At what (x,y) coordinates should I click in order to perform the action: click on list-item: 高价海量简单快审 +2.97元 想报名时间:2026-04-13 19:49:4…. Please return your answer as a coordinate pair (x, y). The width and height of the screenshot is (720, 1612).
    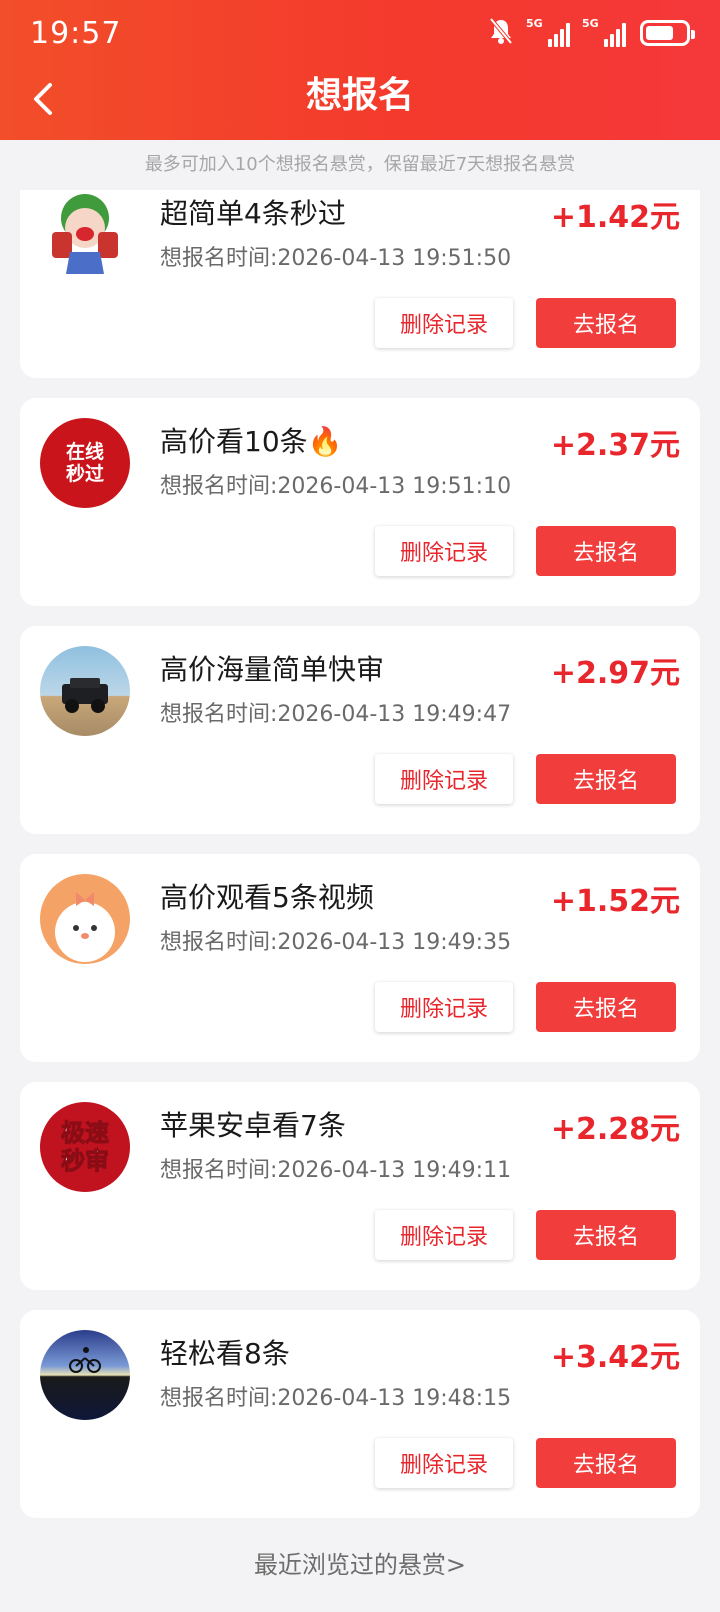
    Looking at the image, I should click on (360, 730).